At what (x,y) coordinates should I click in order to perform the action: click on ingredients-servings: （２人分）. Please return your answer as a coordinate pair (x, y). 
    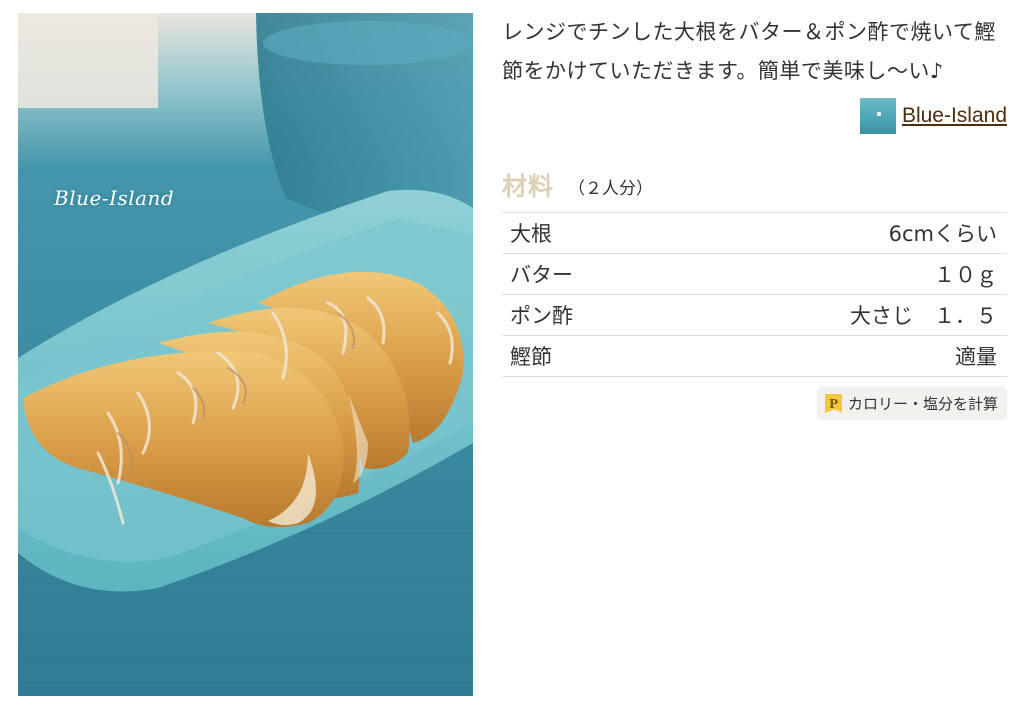
    Looking at the image, I should click on (611, 189).